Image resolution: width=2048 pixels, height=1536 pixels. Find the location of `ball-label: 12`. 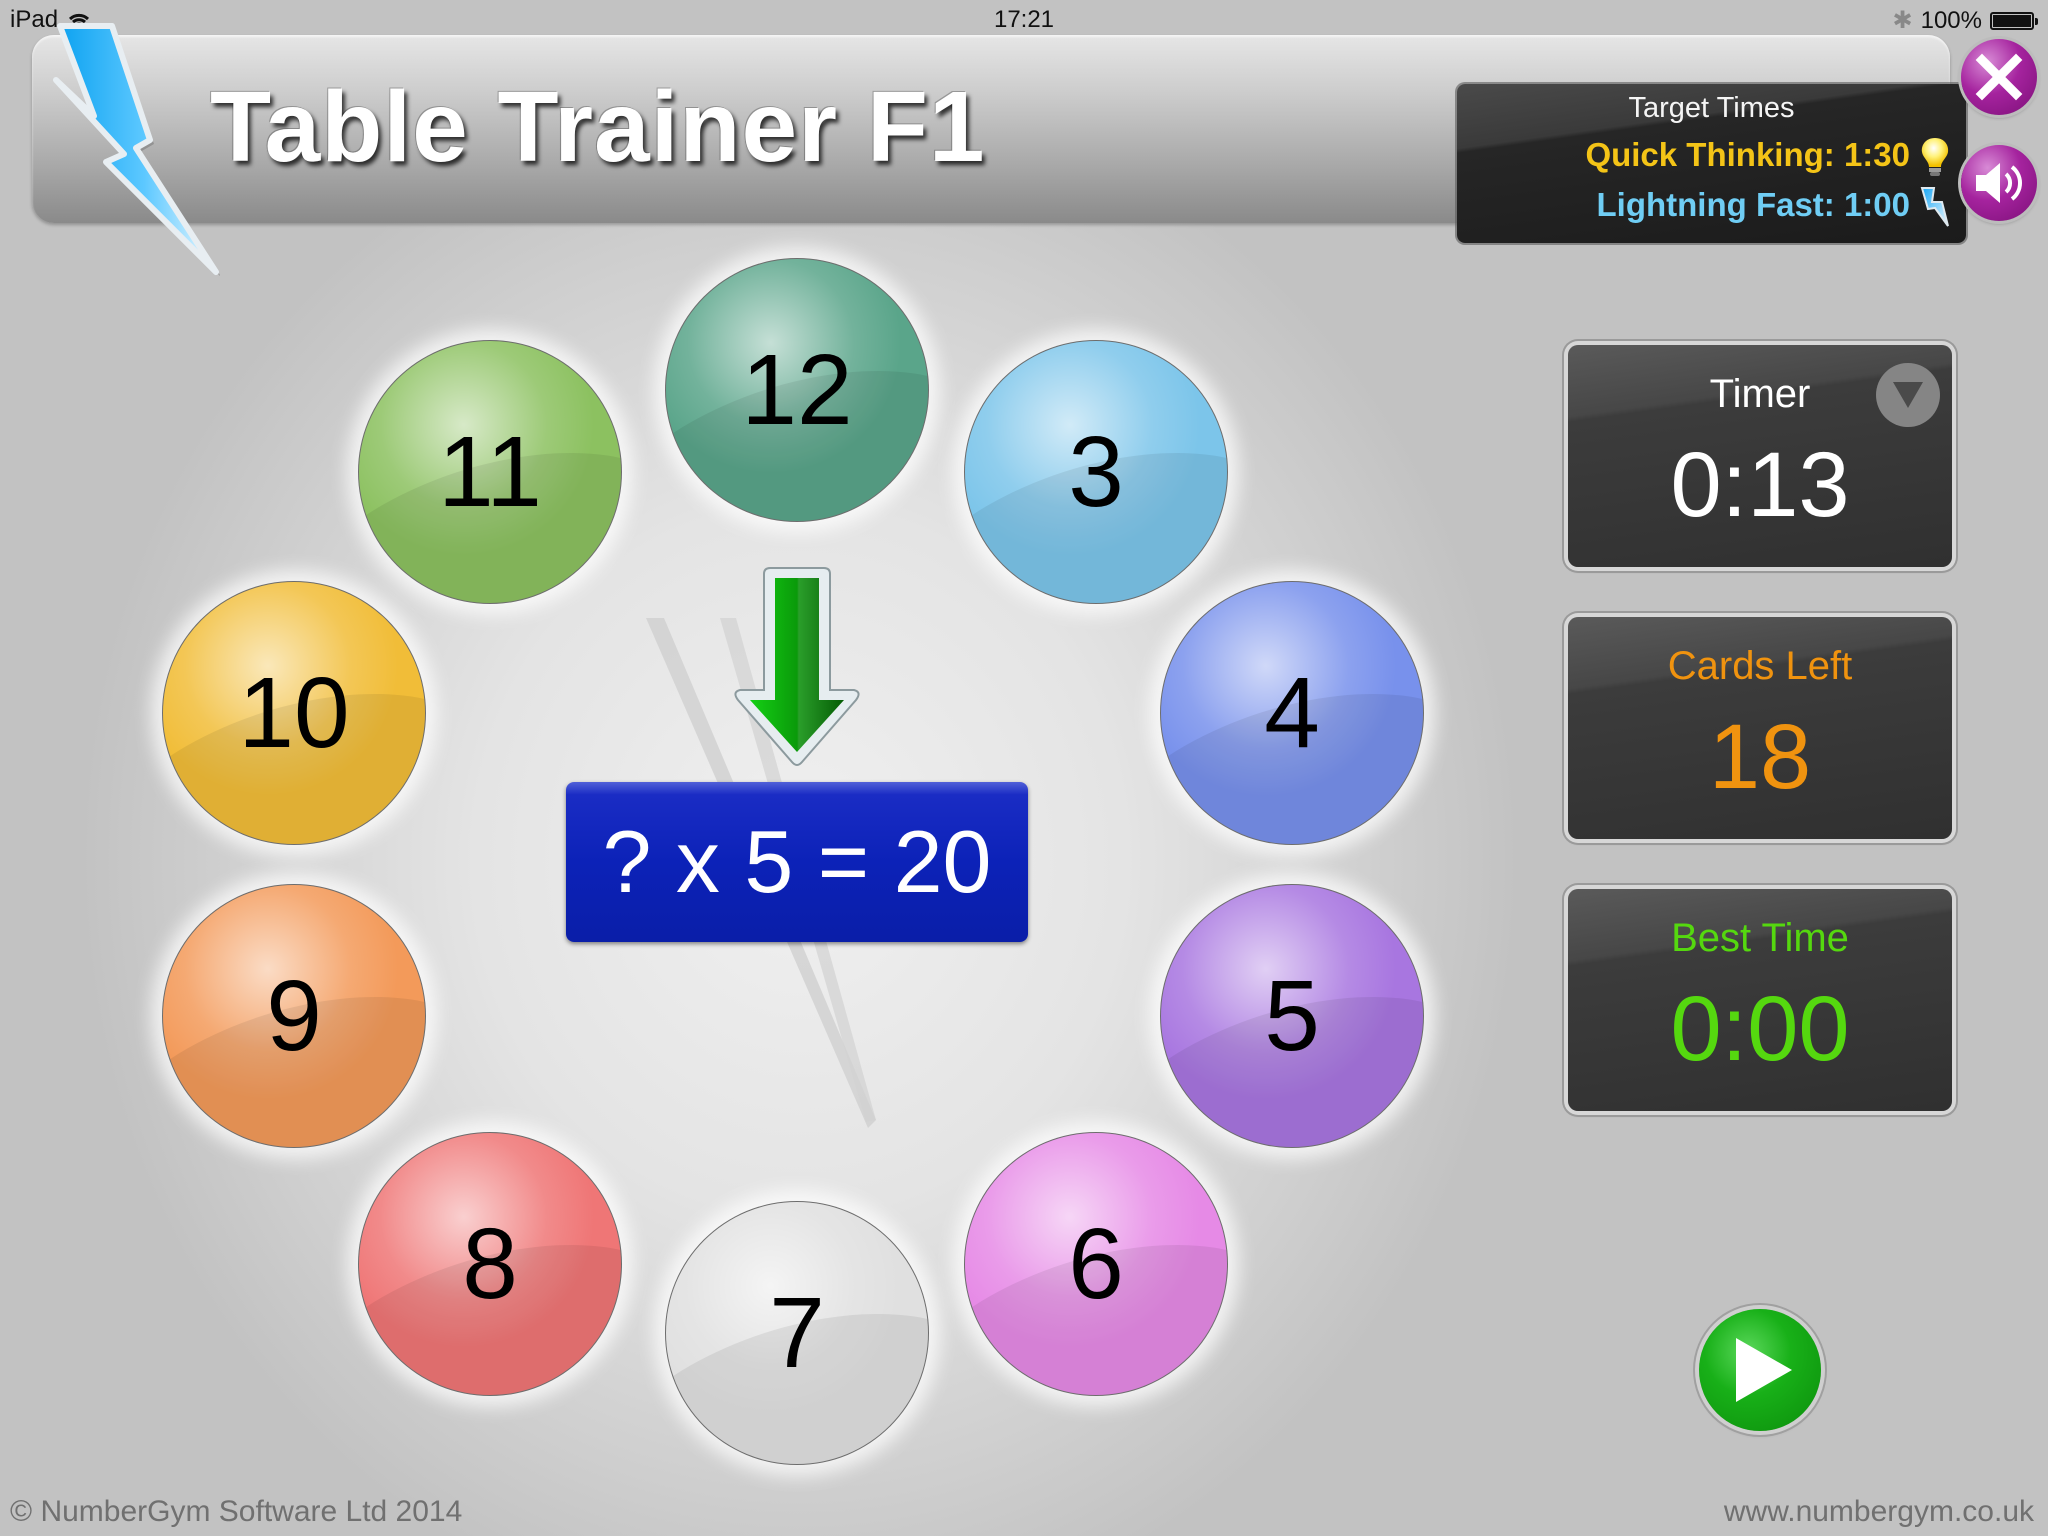

ball-label: 12 is located at coordinates (797, 389).